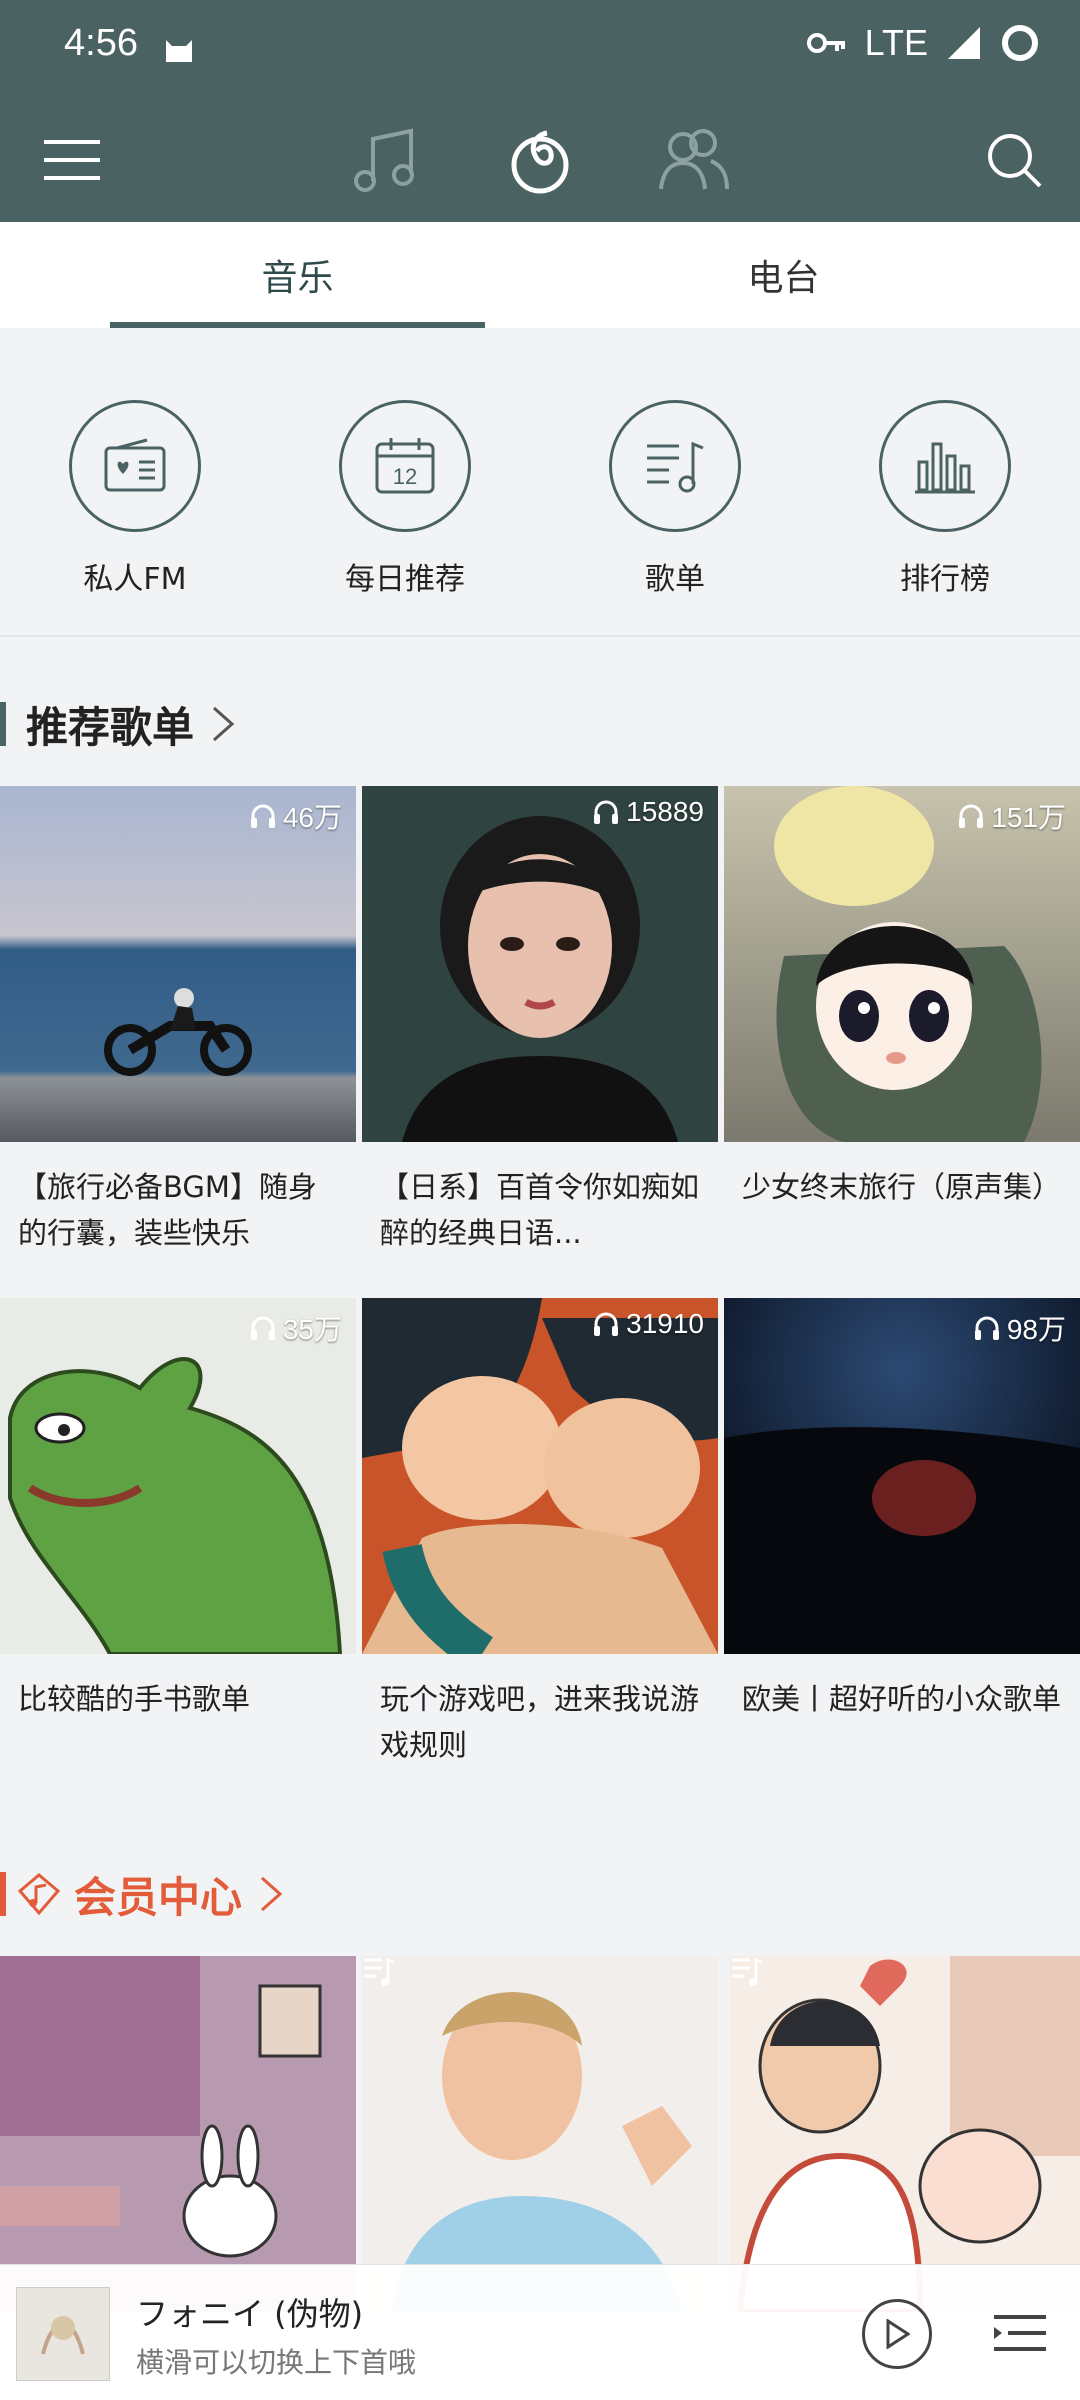  What do you see at coordinates (945, 466) in the screenshot?
I see `chart-bars-icon` at bounding box center [945, 466].